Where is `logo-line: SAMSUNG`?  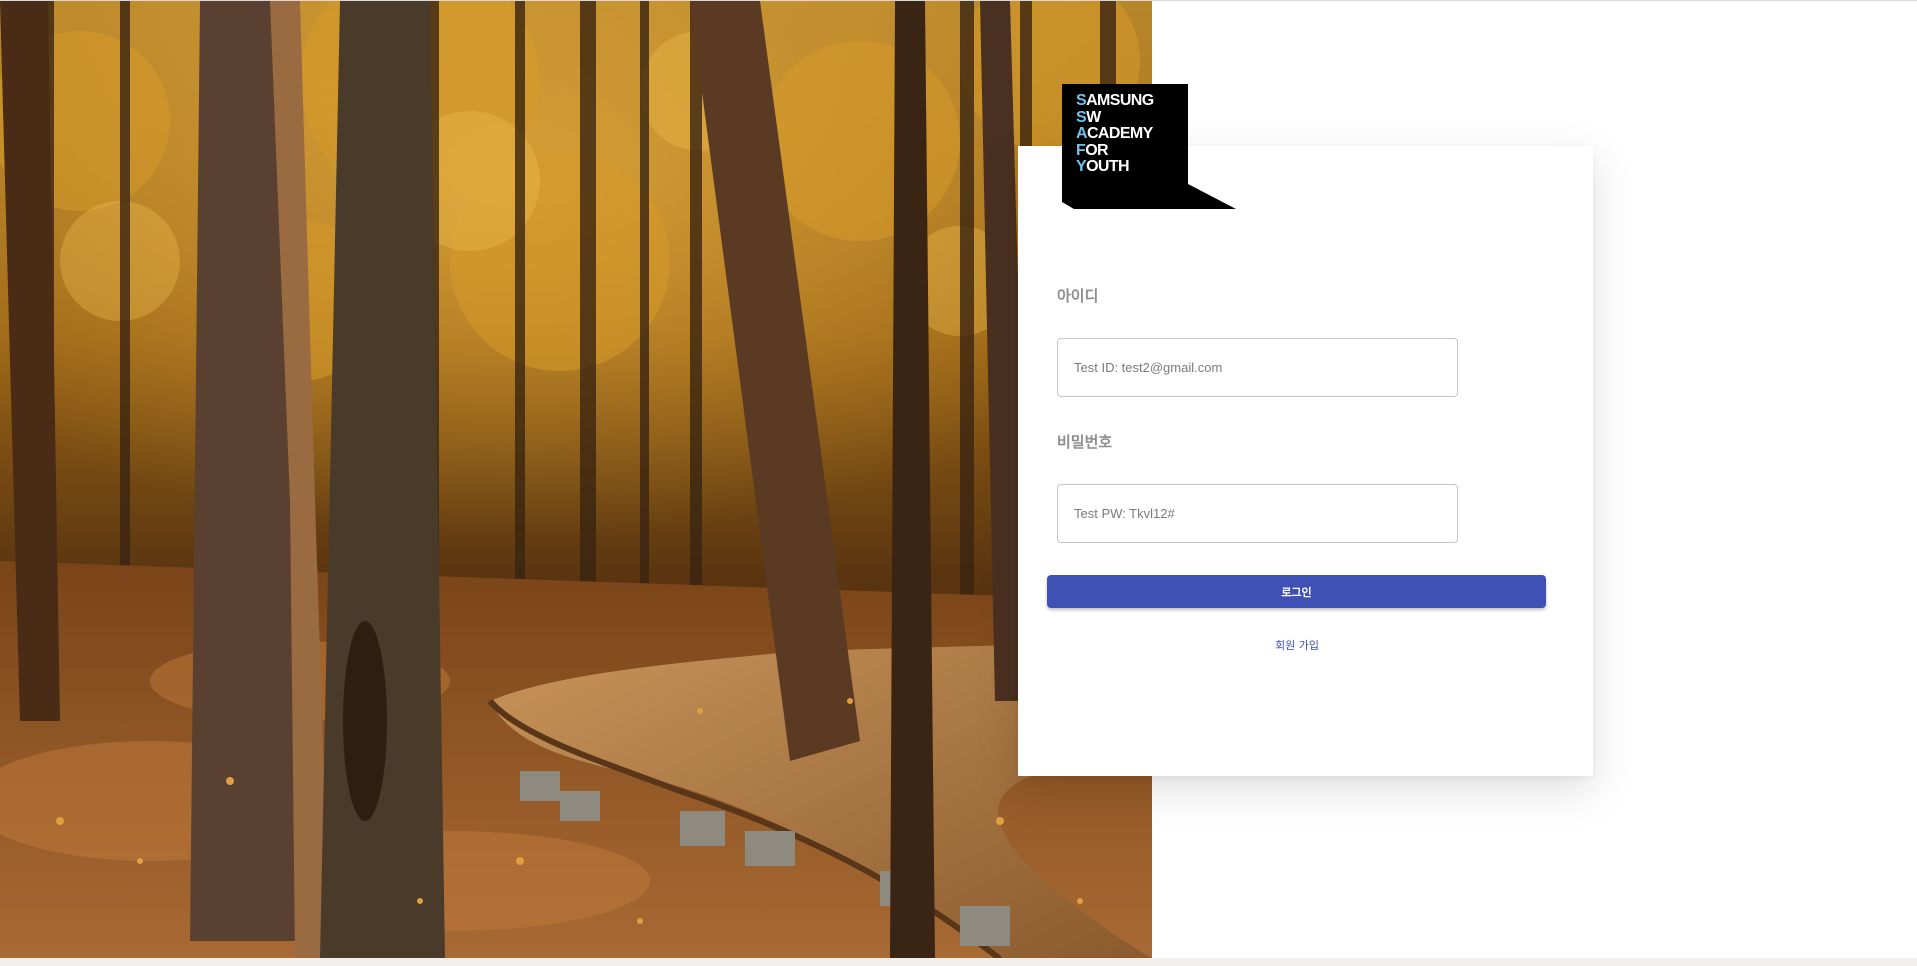 logo-line: SAMSUNG is located at coordinates (1115, 100).